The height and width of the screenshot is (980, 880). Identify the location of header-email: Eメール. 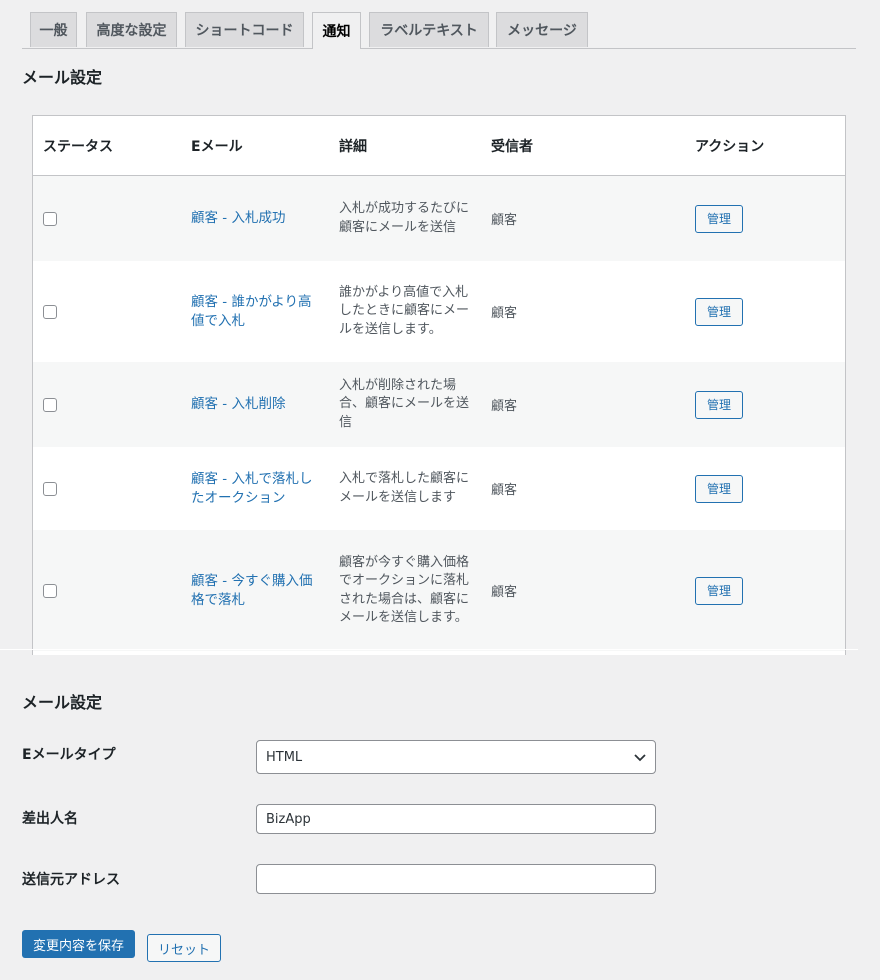
(217, 147).